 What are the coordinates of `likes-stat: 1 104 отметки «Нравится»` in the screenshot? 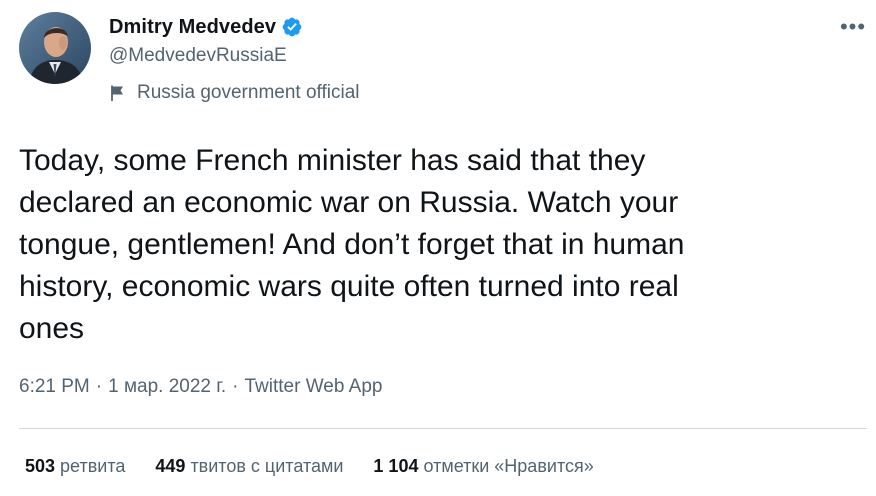 It's located at (483, 466).